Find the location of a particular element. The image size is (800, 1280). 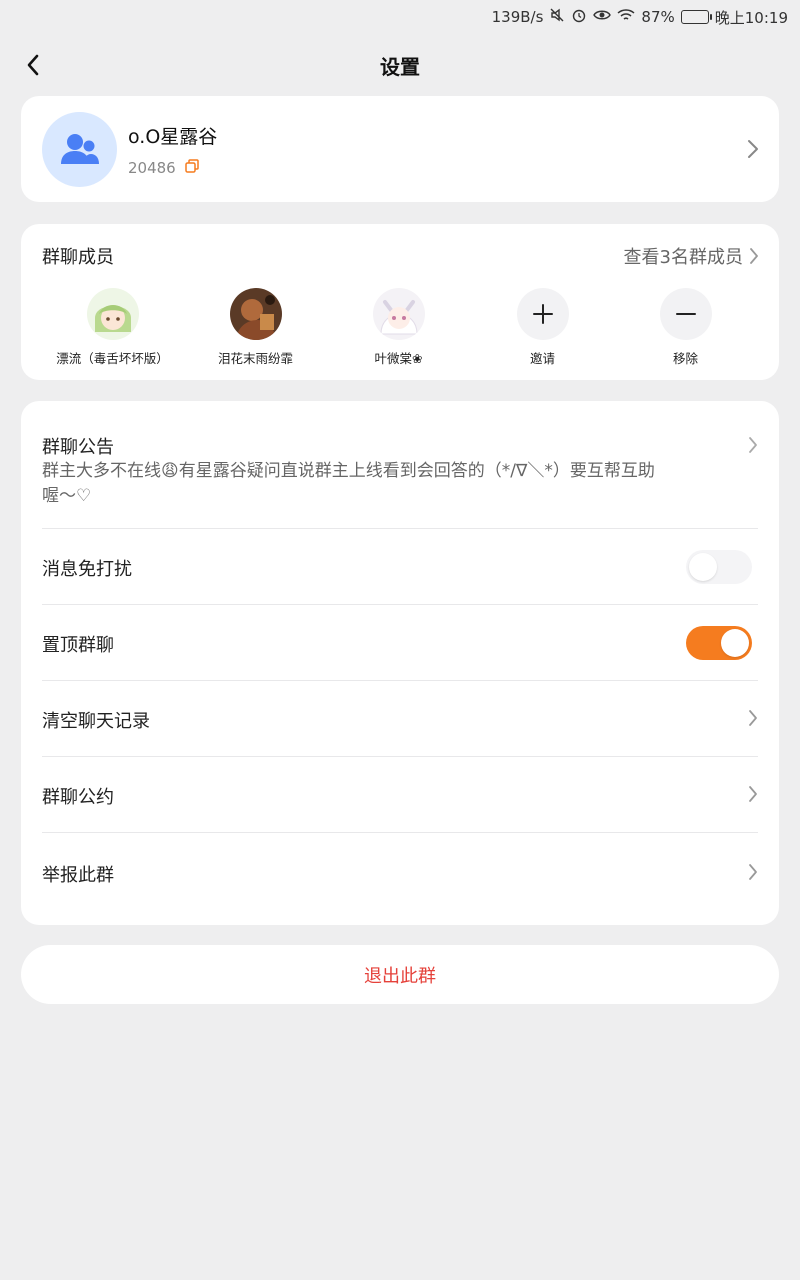

member-item: 叶微棠❀ is located at coordinates (398, 327).